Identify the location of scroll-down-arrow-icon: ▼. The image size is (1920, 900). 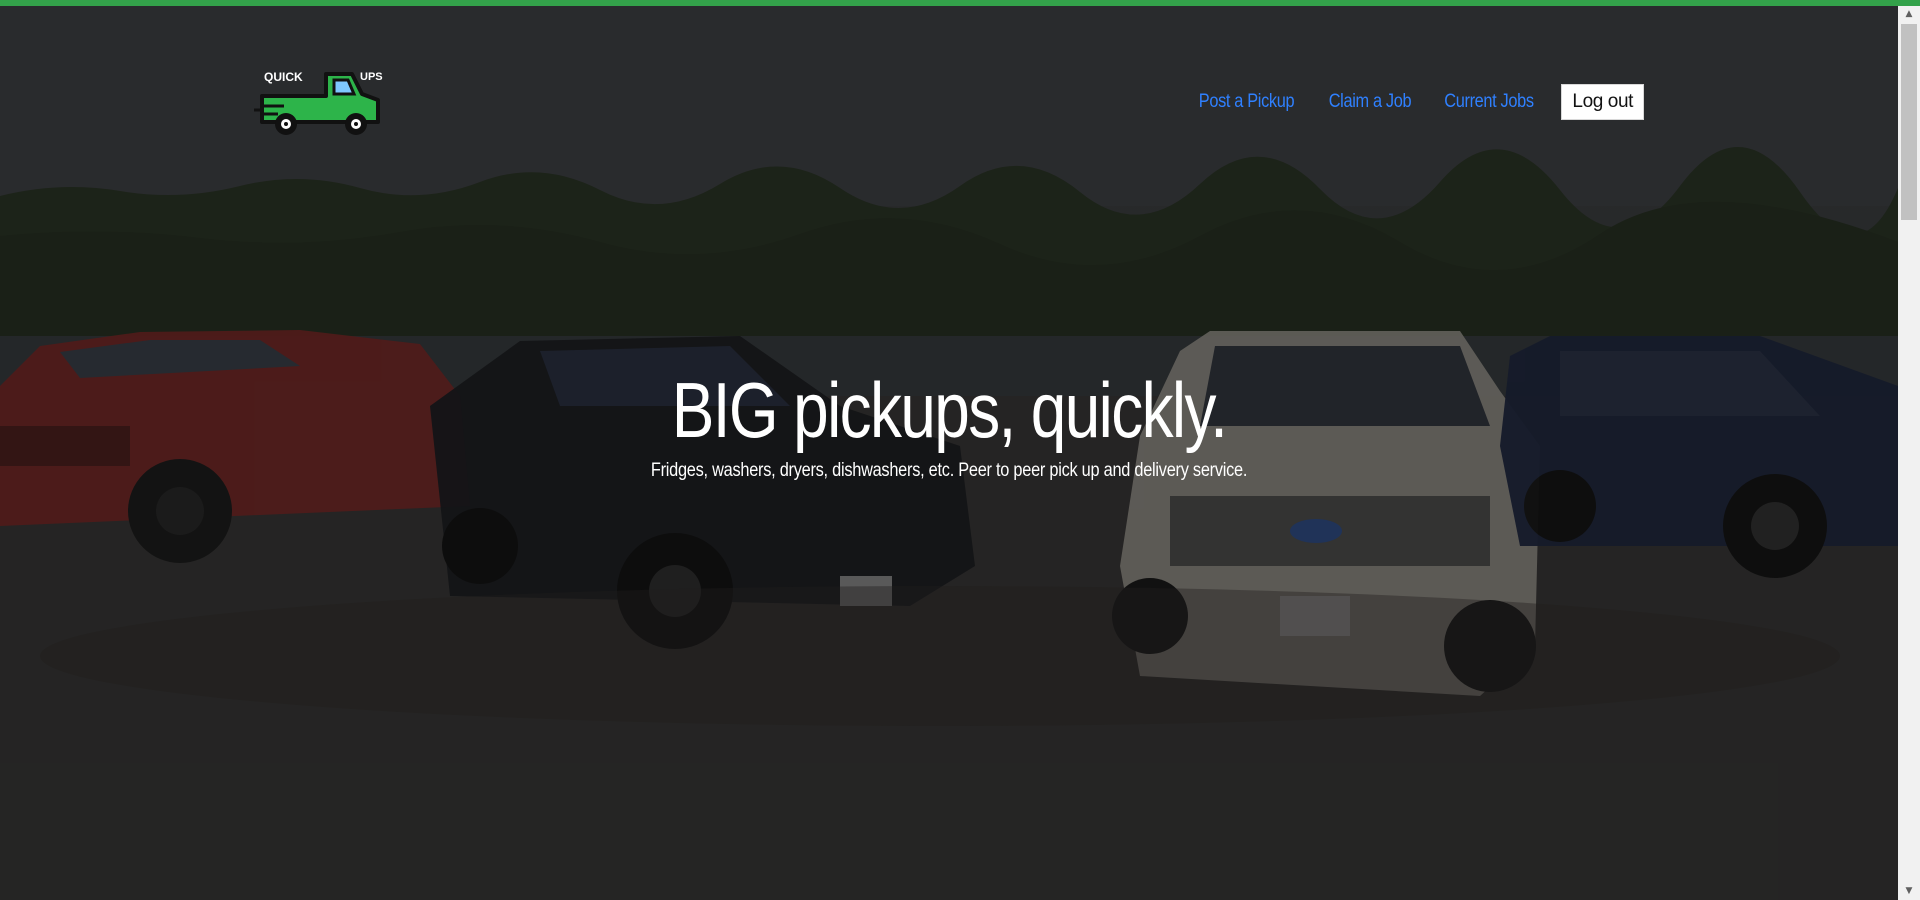
(1909, 891).